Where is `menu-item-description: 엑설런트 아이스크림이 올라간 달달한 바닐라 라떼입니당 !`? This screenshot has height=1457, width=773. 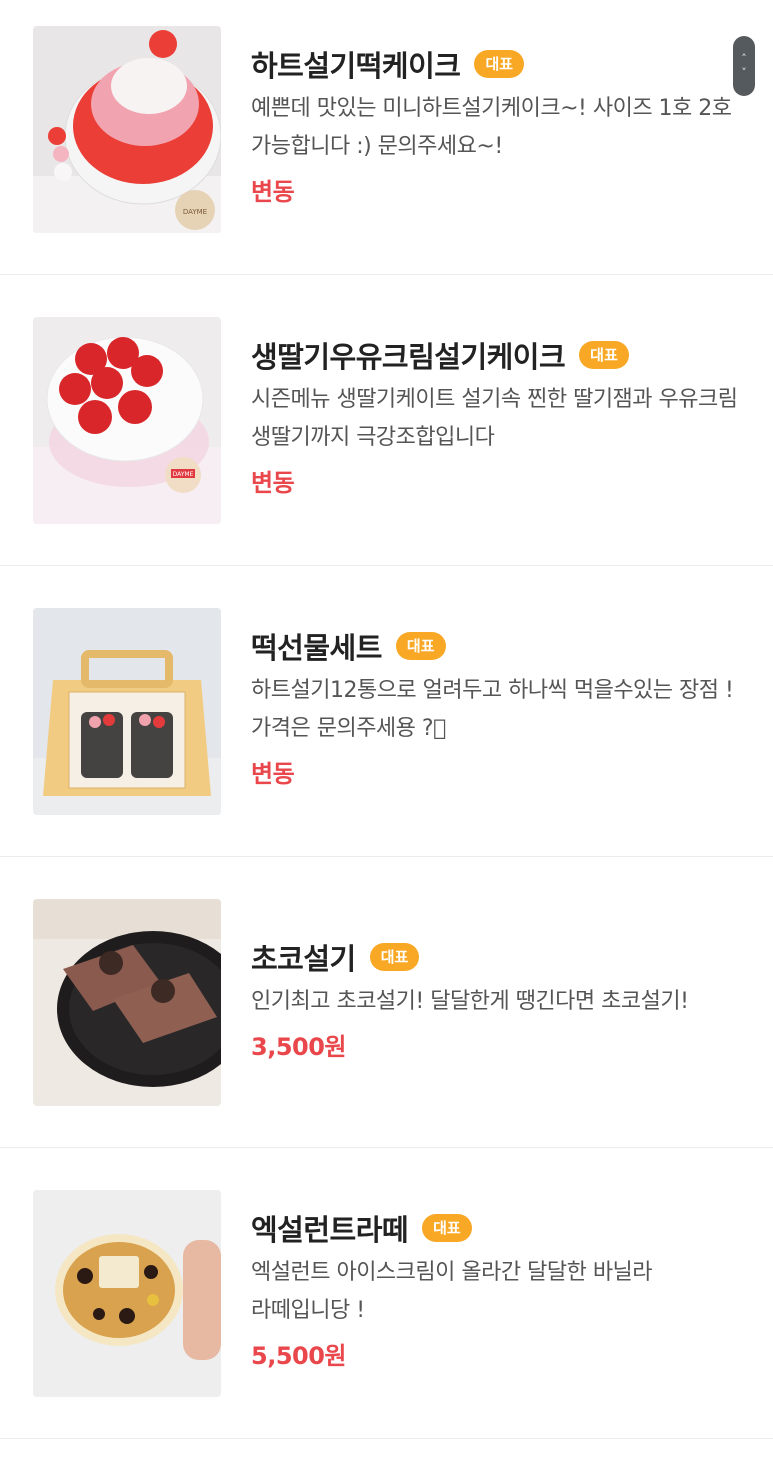 menu-item-description: 엑설런트 아이스크림이 올라간 달달한 바닐라 라떼입니당 ! is located at coordinates (452, 1291).